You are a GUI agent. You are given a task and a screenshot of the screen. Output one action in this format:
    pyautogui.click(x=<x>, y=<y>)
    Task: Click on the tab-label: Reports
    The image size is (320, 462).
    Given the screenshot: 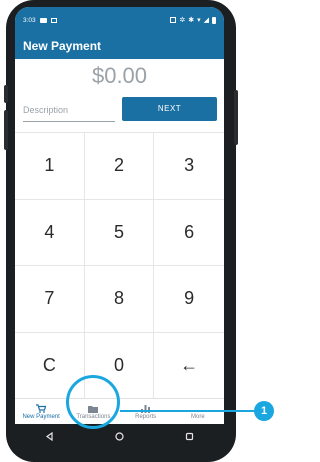 What is the action you would take?
    pyautogui.click(x=146, y=417)
    